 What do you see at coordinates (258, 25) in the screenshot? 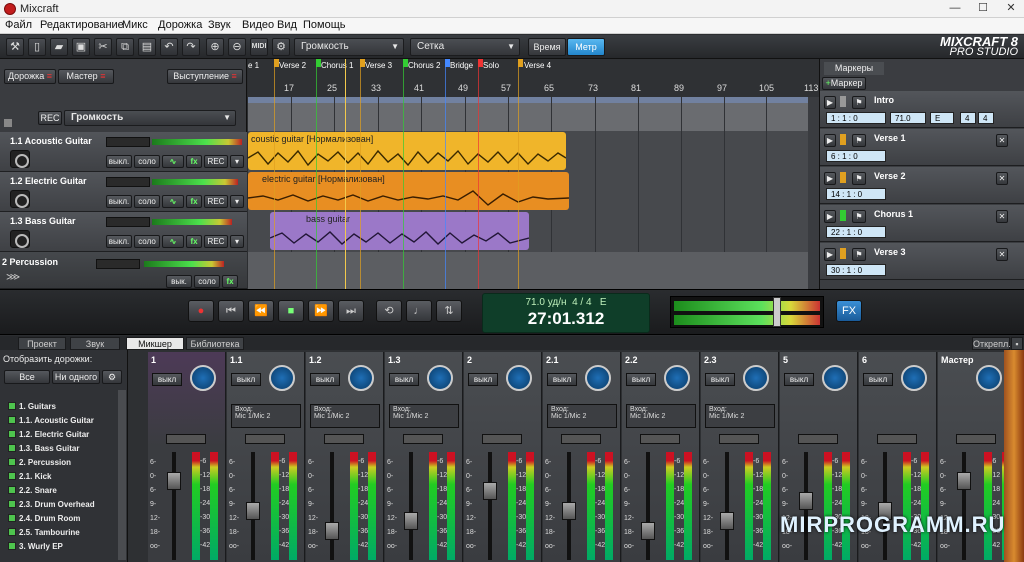
I see `menu-video: Видео` at bounding box center [258, 25].